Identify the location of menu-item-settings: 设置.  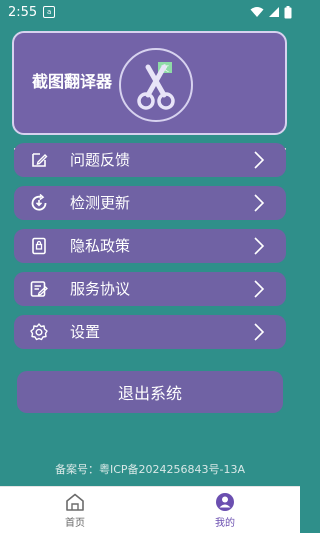
(150, 332).